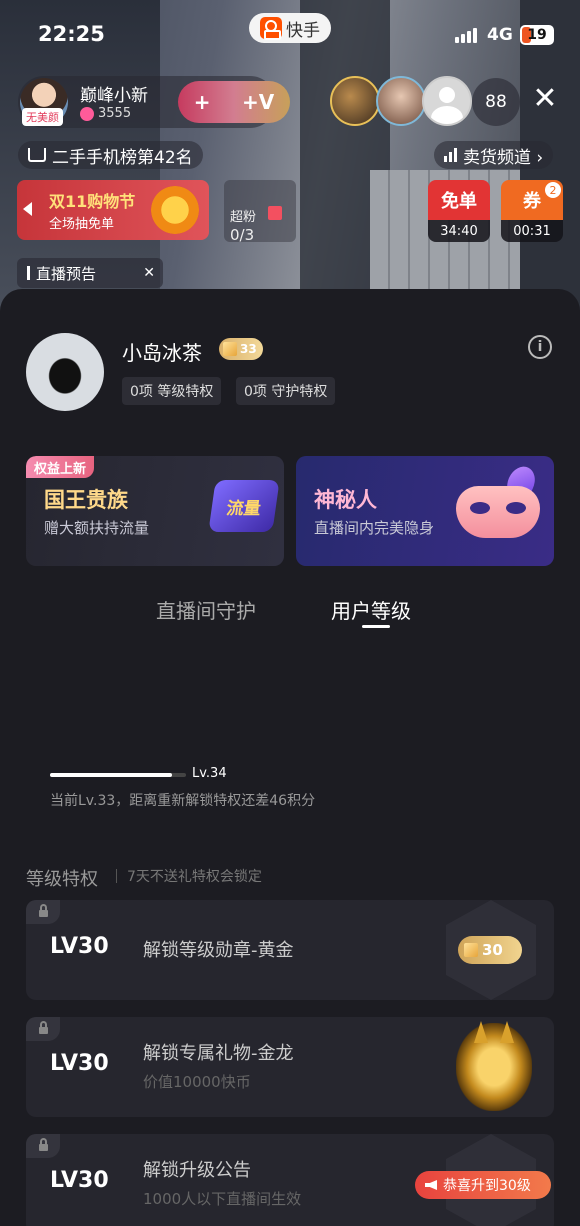 The width and height of the screenshot is (580, 1226). Describe the element at coordinates (116, 876) in the screenshot. I see `divider` at that location.